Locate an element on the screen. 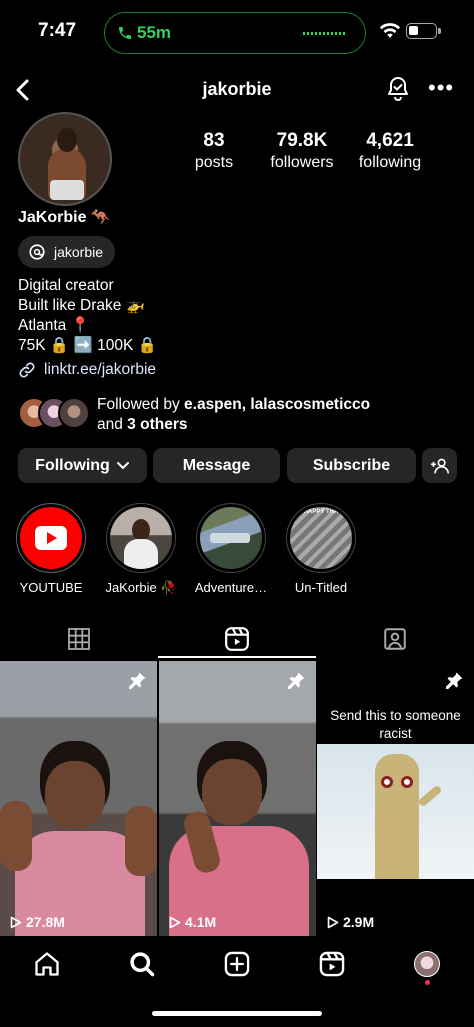  tab-posts-grid is located at coordinates (79, 639).